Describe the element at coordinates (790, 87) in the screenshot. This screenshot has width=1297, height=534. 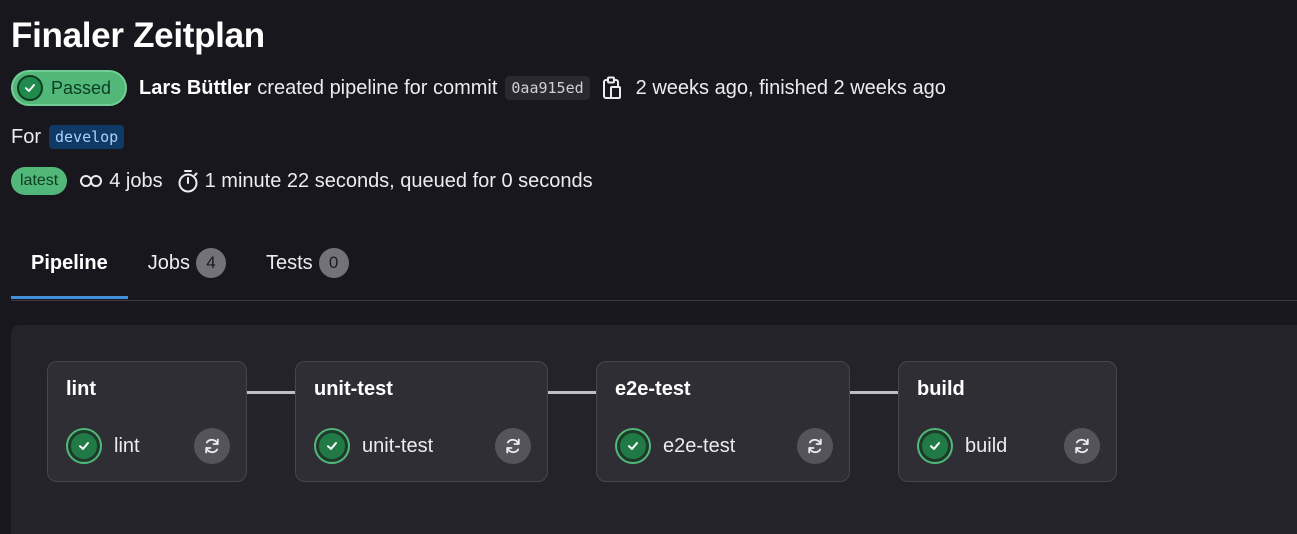
I see `pipeline-time-text: 2 weeks ago, finished 2 weeks ago` at that location.